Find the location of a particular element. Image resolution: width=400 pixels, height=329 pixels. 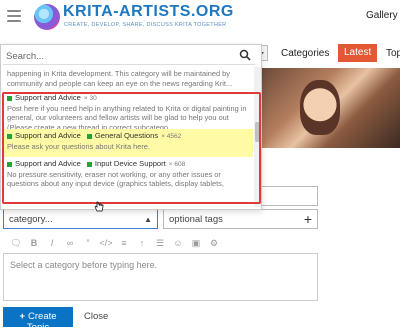

blockquote-icon: ” is located at coordinates (88, 243).